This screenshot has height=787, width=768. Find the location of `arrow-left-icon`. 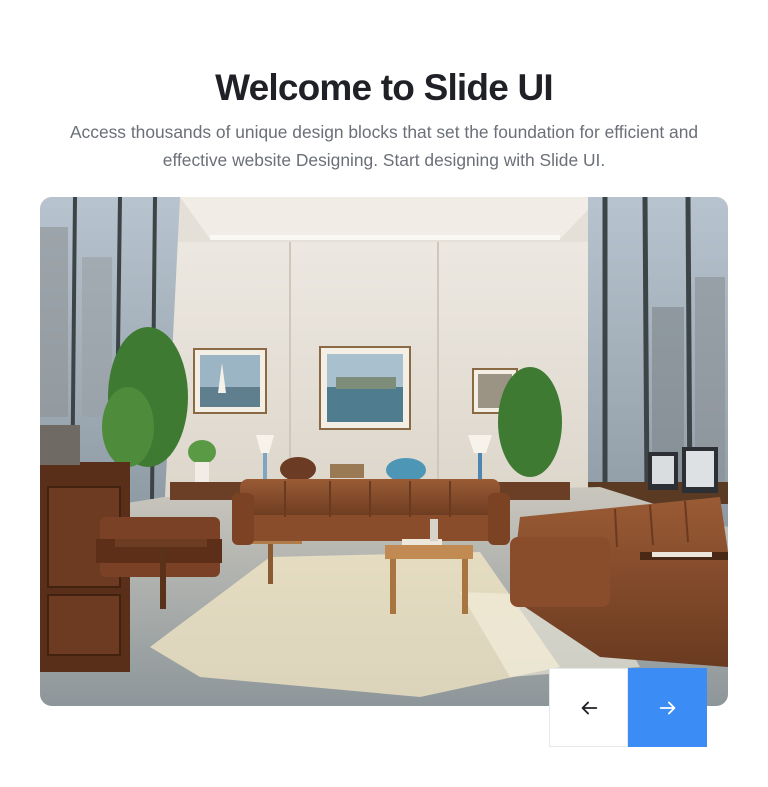

arrow-left-icon is located at coordinates (589, 707).